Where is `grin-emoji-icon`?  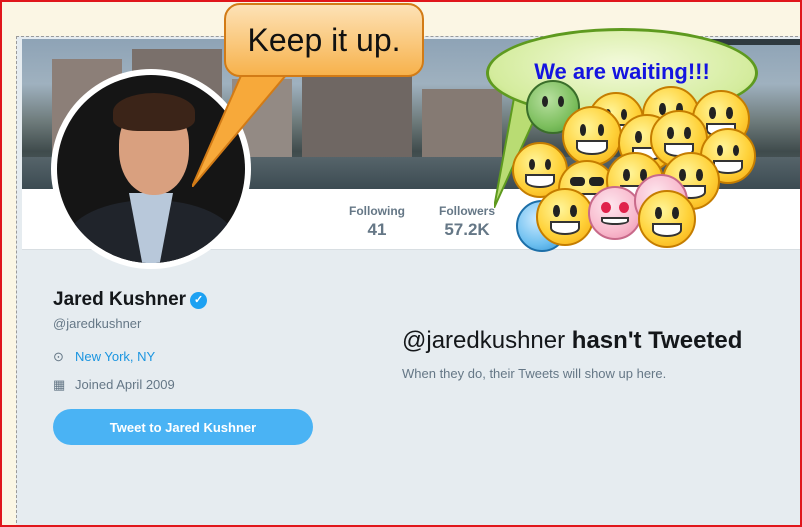 grin-emoji-icon is located at coordinates (592, 136).